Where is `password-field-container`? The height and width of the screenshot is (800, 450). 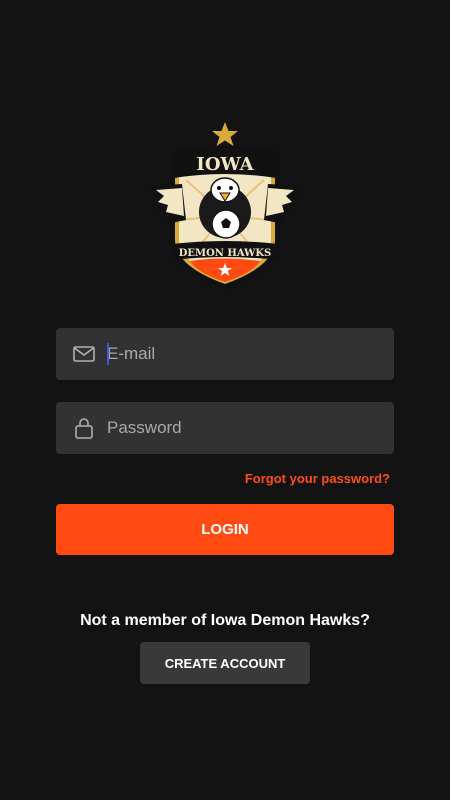
password-field-container is located at coordinates (225, 428).